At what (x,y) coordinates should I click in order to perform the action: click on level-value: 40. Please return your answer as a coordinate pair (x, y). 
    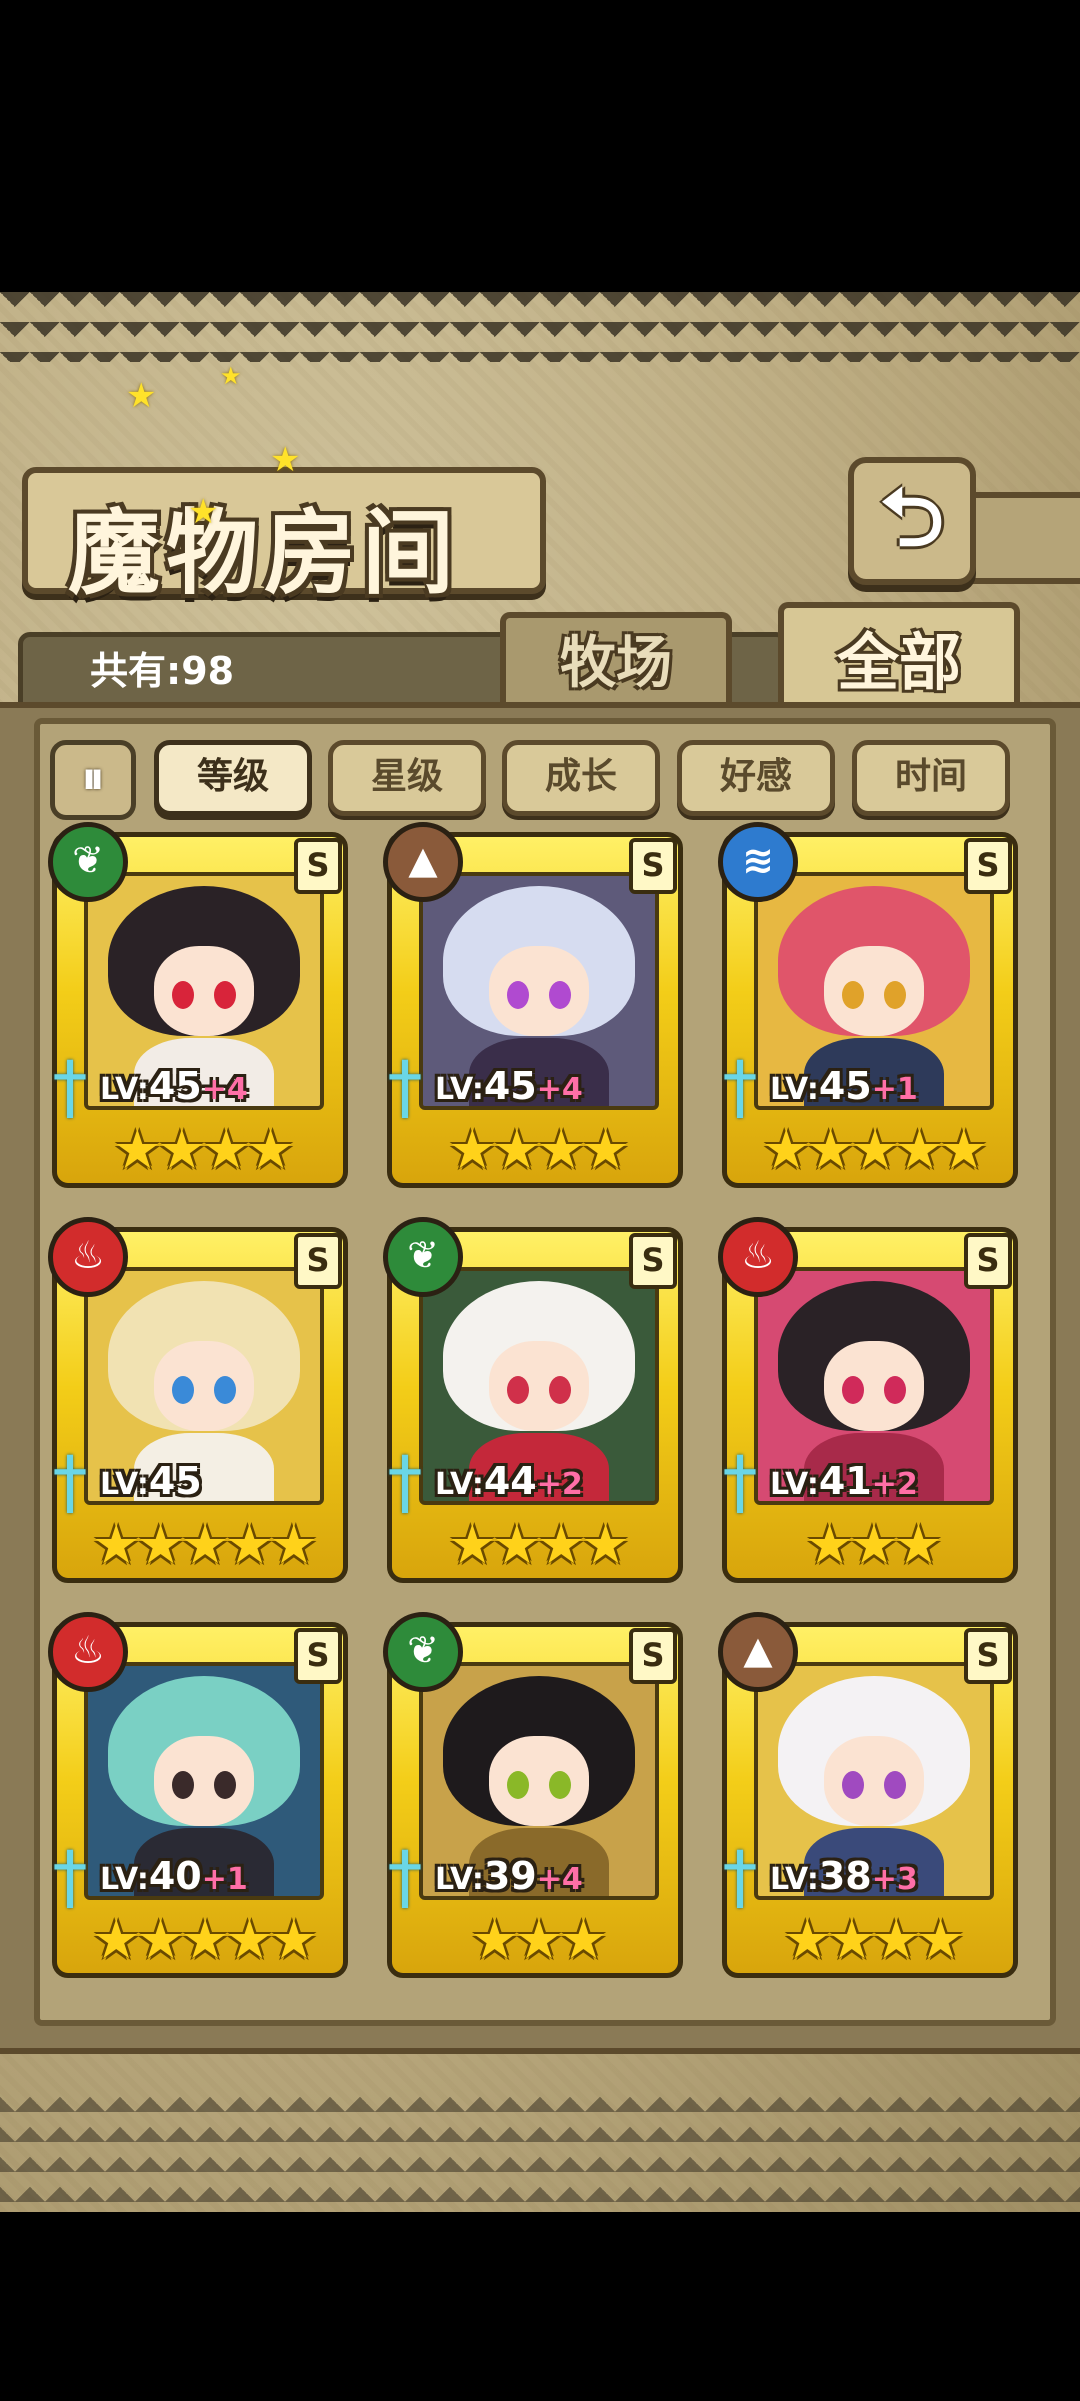
    Looking at the image, I should click on (175, 1876).